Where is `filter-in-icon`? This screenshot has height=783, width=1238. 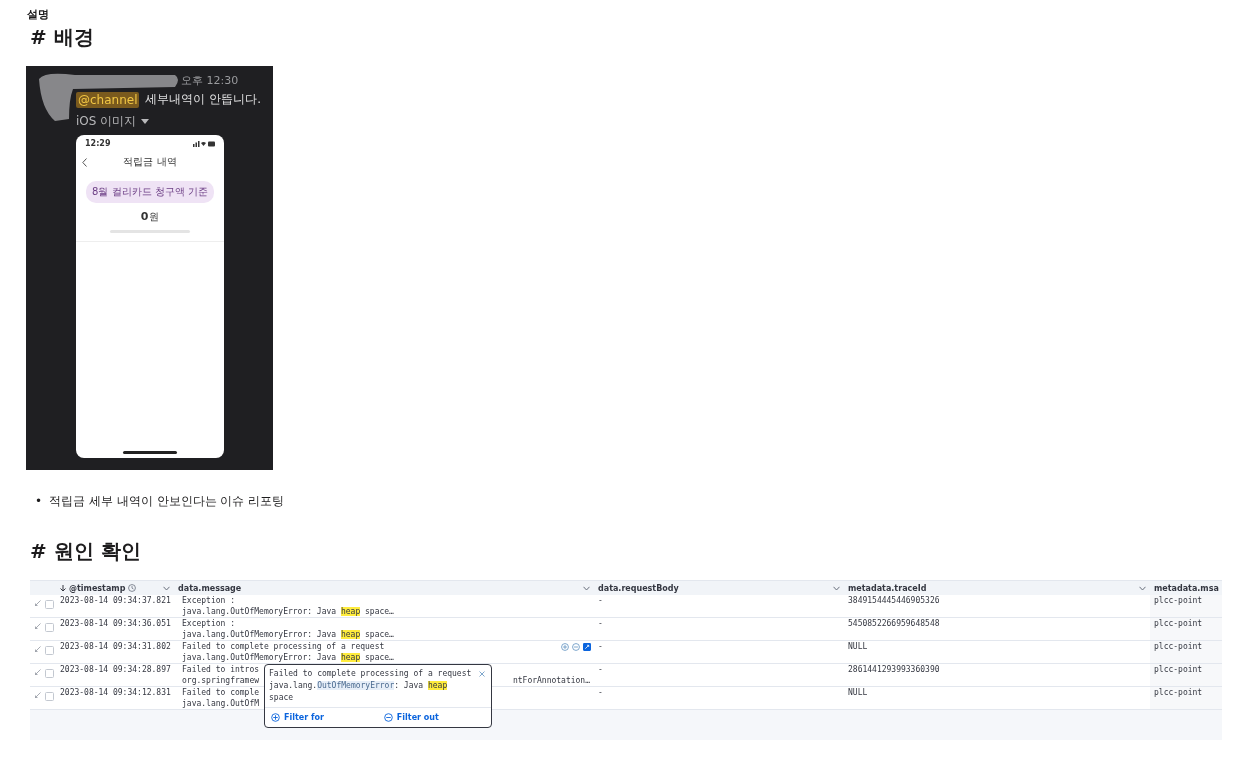 filter-in-icon is located at coordinates (565, 647).